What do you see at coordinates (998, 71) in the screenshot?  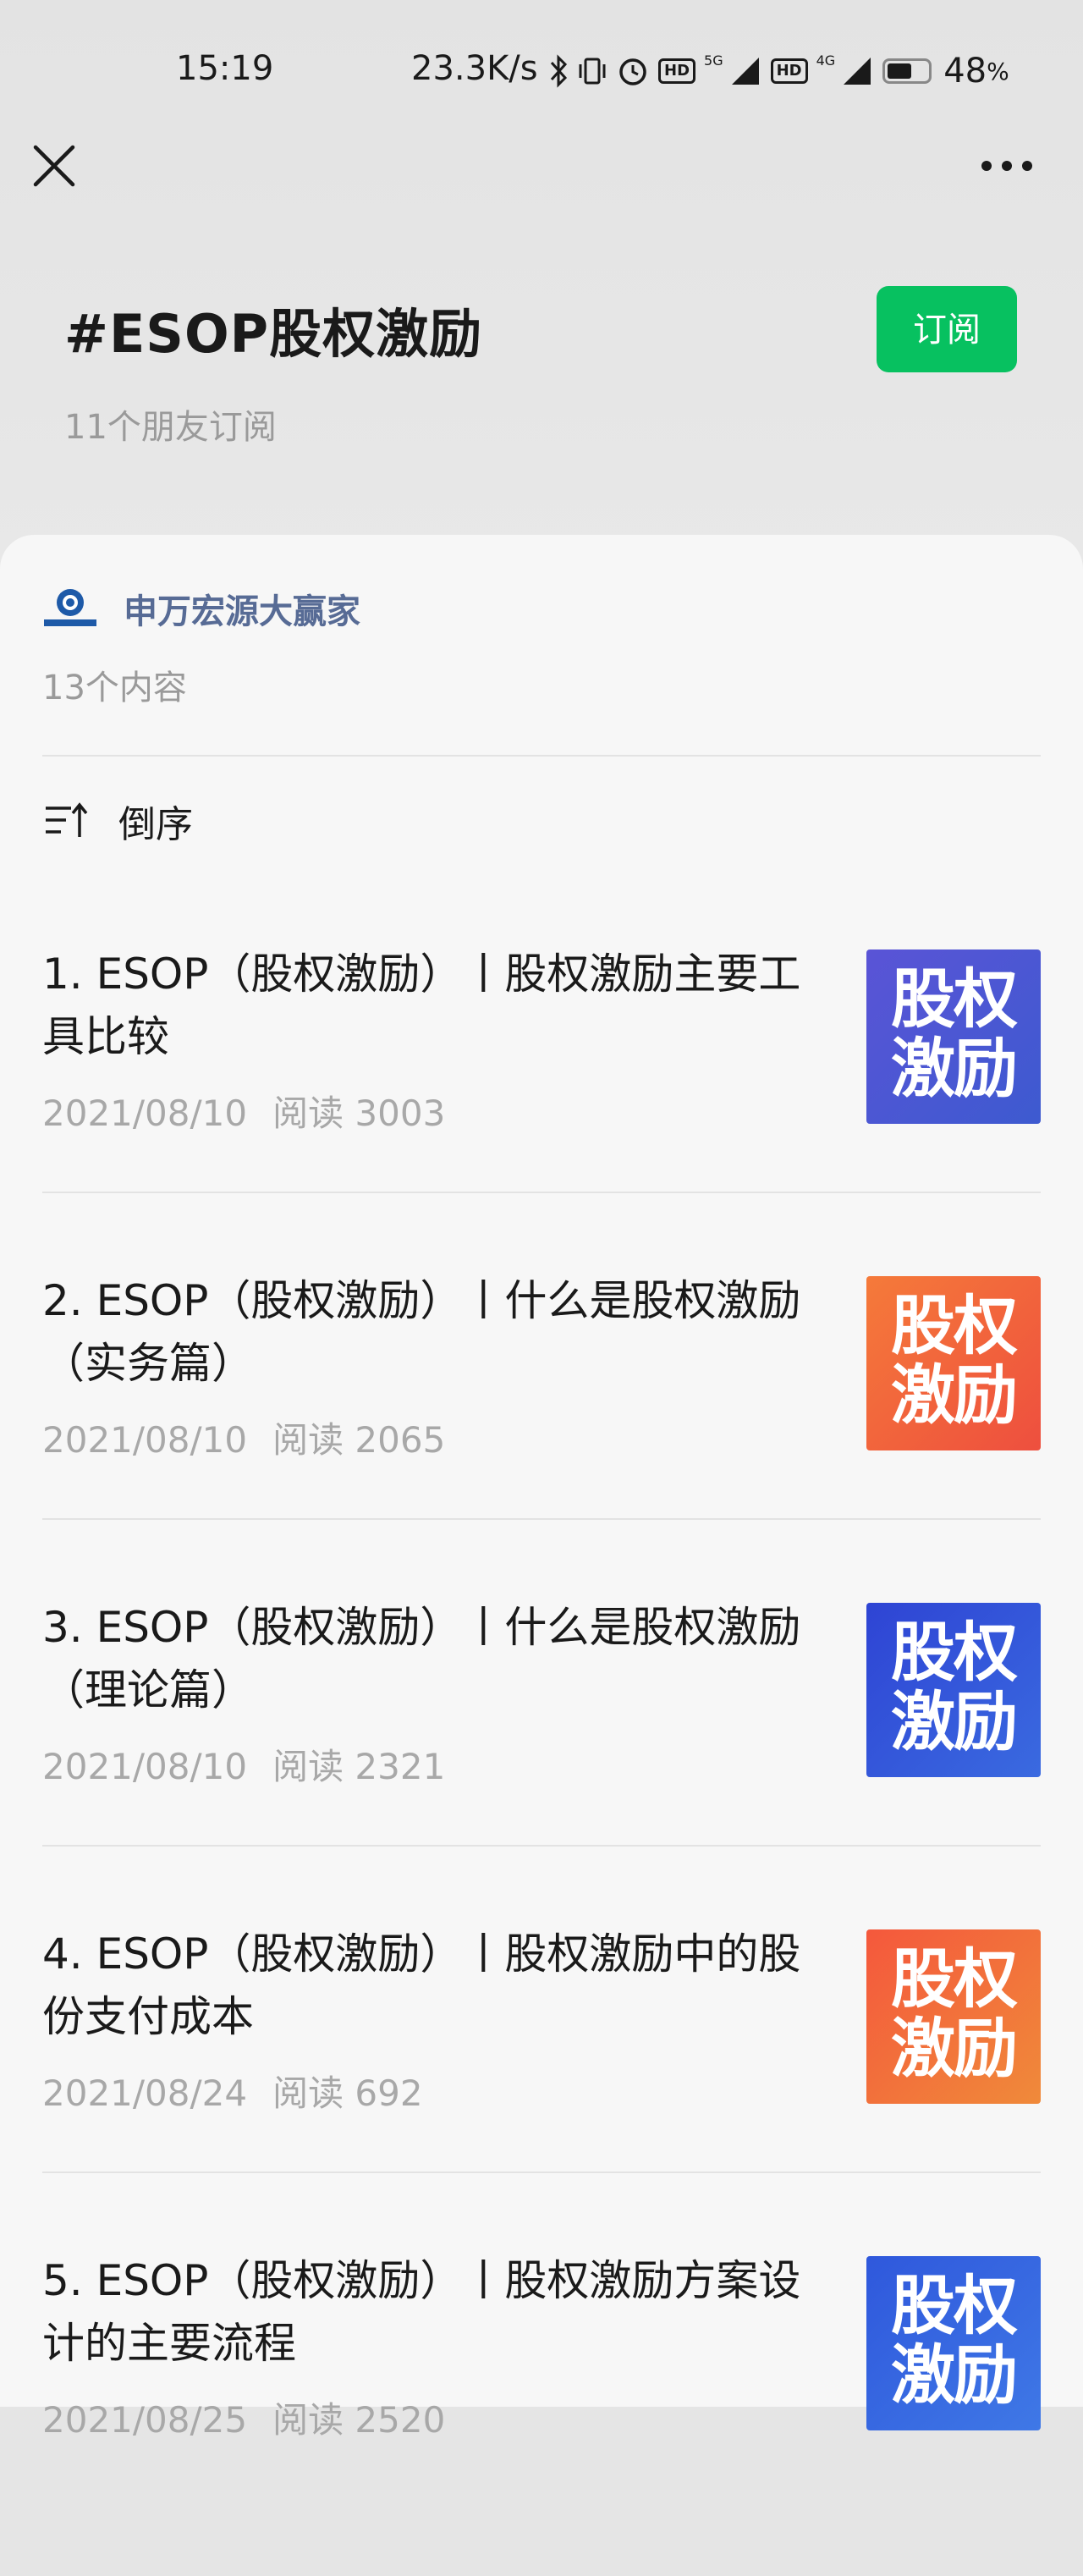 I see `battery-unit: %` at bounding box center [998, 71].